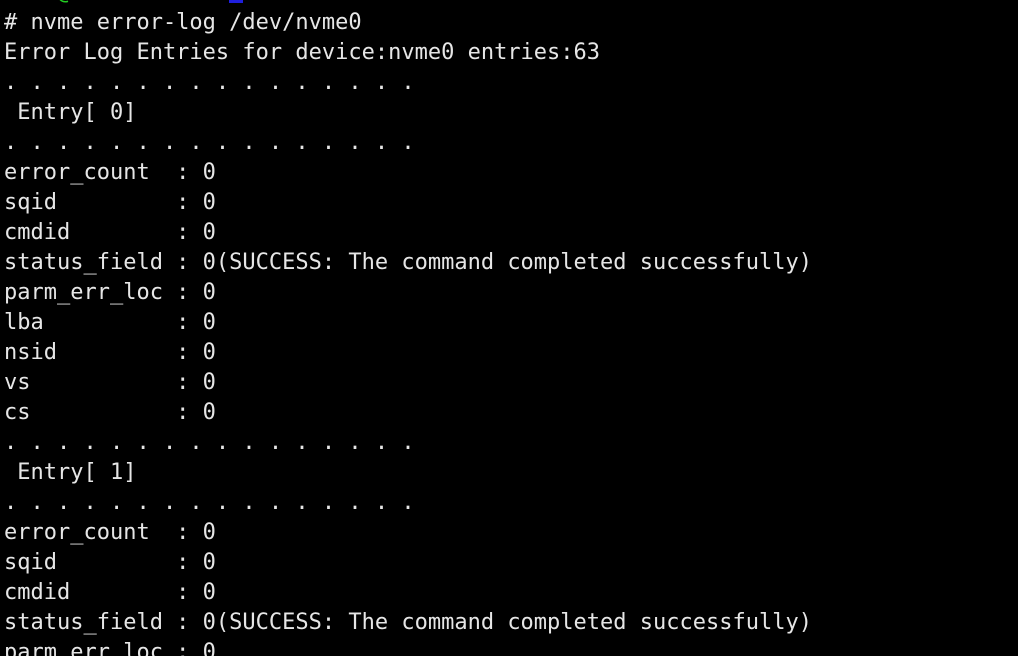  I want to click on shell-prompt-line: root@localhost:~#, so click(511, 4).